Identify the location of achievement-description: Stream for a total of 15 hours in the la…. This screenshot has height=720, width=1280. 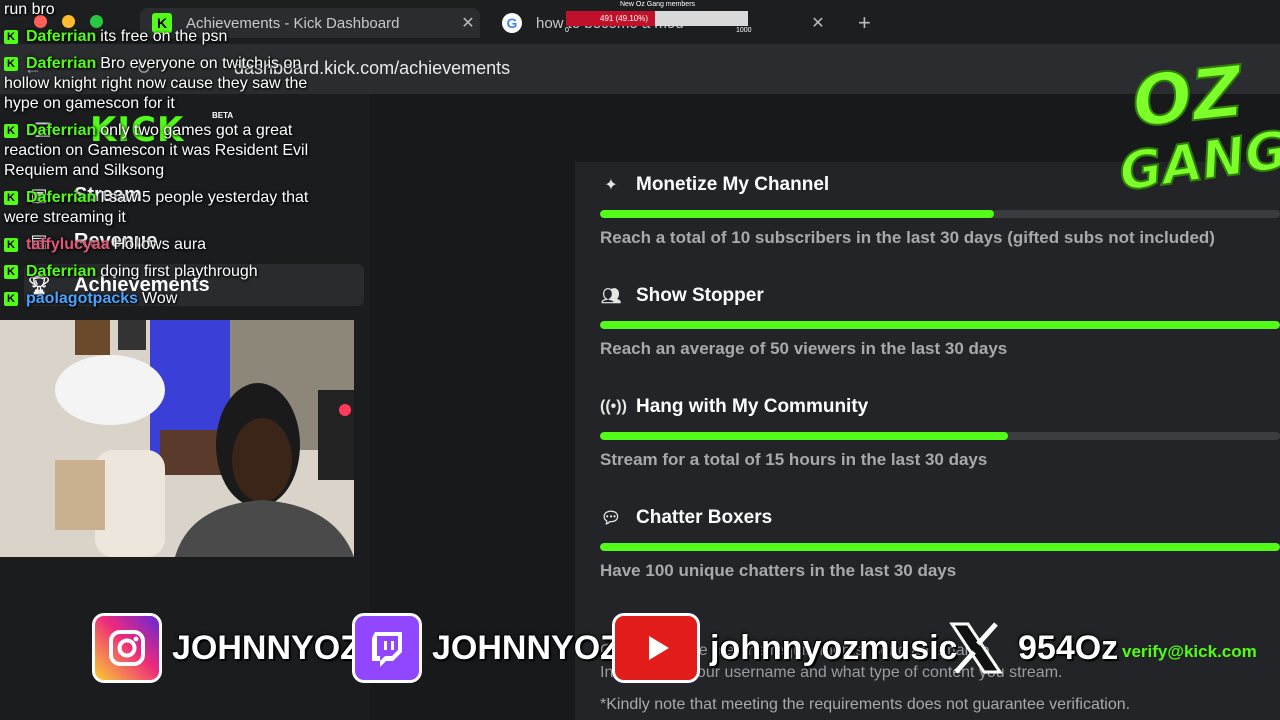
(794, 459).